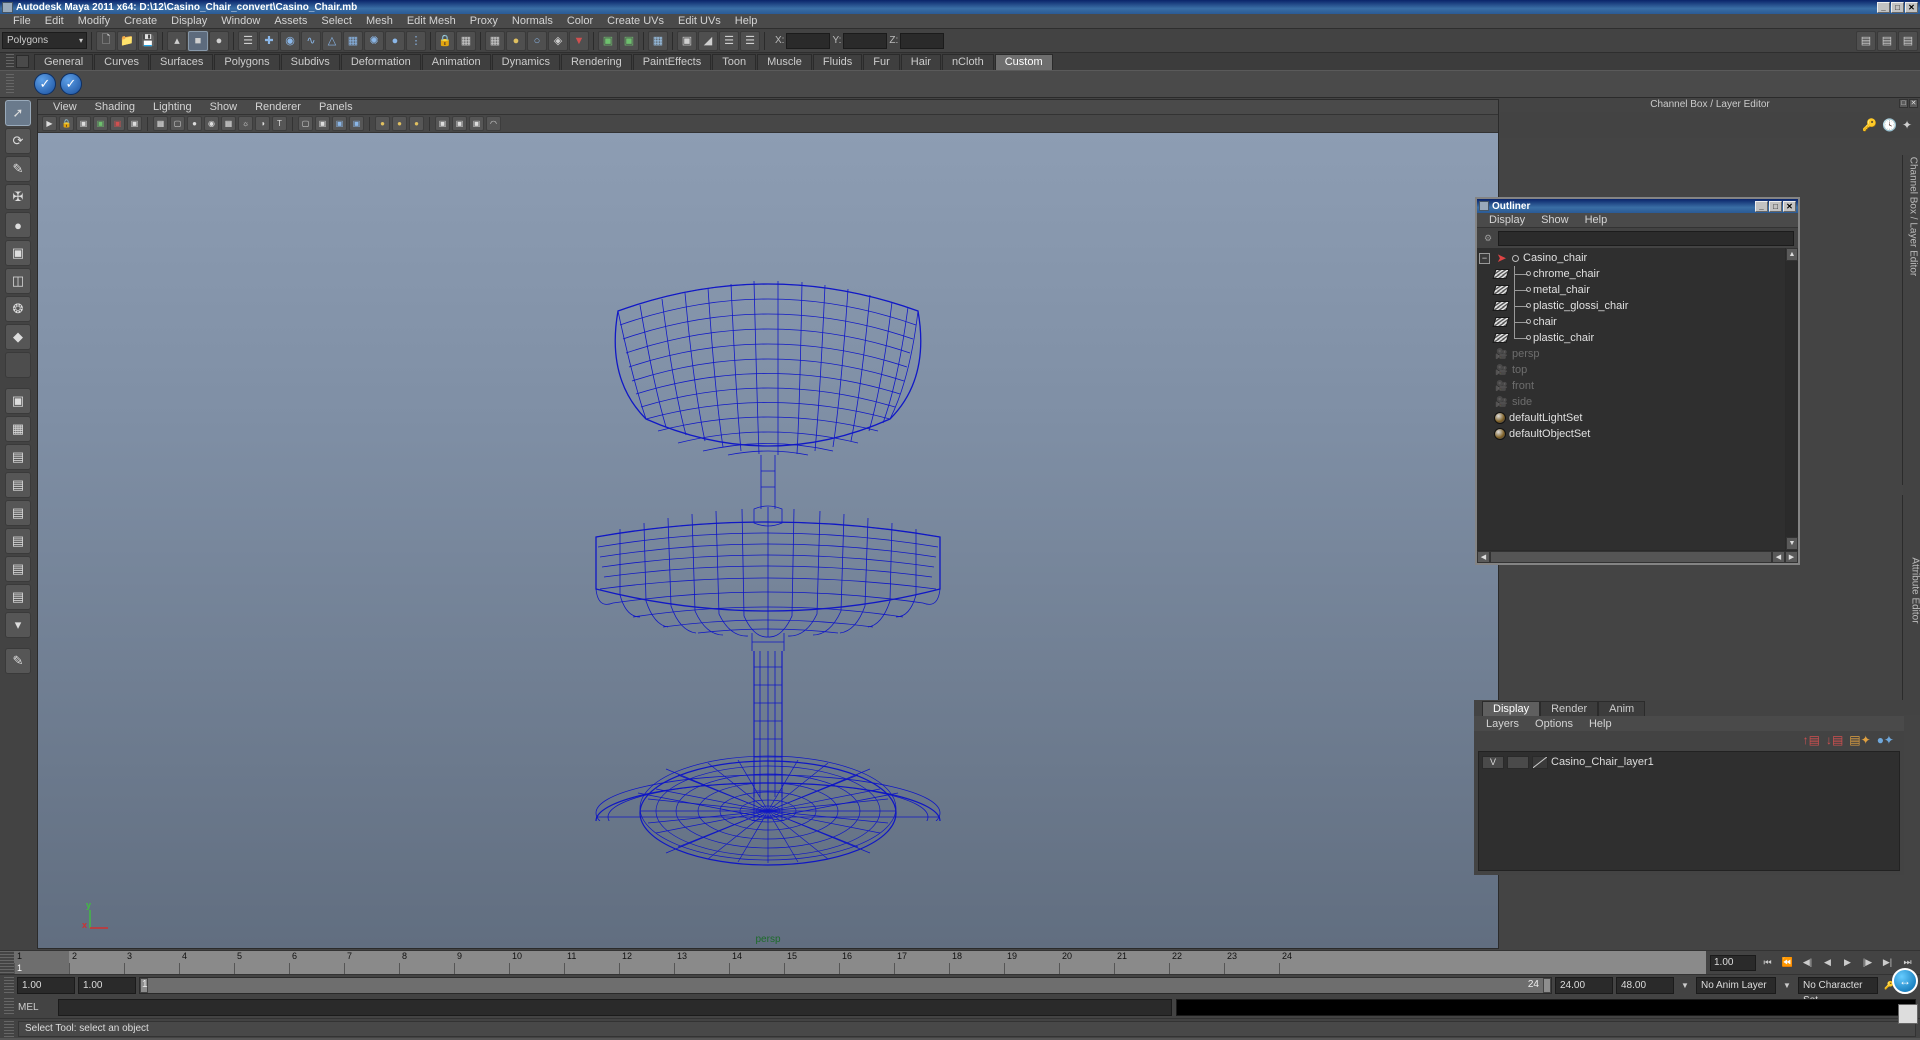 The height and width of the screenshot is (1040, 1920). Describe the element at coordinates (416, 40) in the screenshot. I see `misc-icon: ⋮` at that location.